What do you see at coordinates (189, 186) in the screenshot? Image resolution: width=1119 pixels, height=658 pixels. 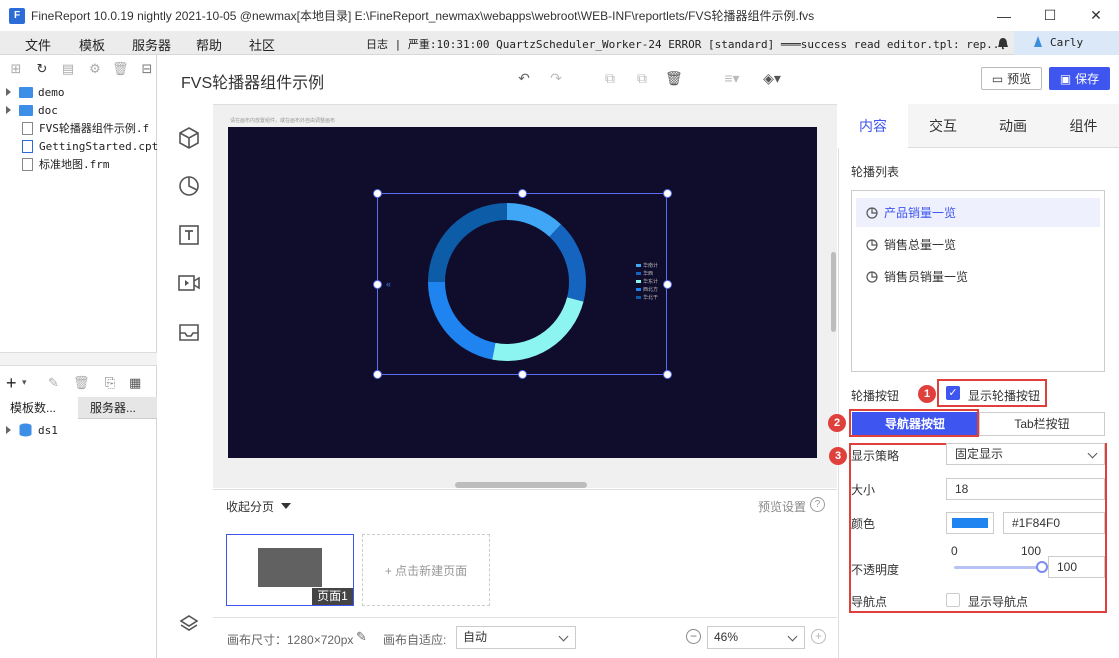 I see `pie-chart-icon` at bounding box center [189, 186].